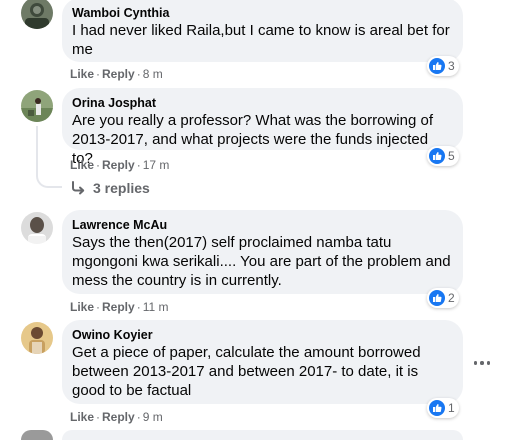  I want to click on reaction-count: 5, so click(451, 156).